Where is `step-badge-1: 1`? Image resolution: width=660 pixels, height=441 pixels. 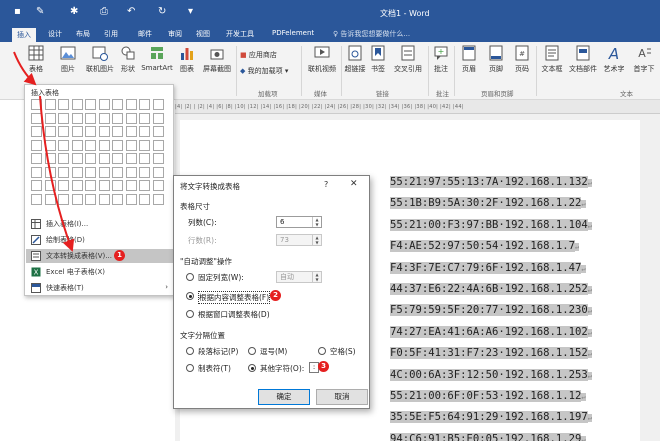 step-badge-1: 1 is located at coordinates (119, 255).